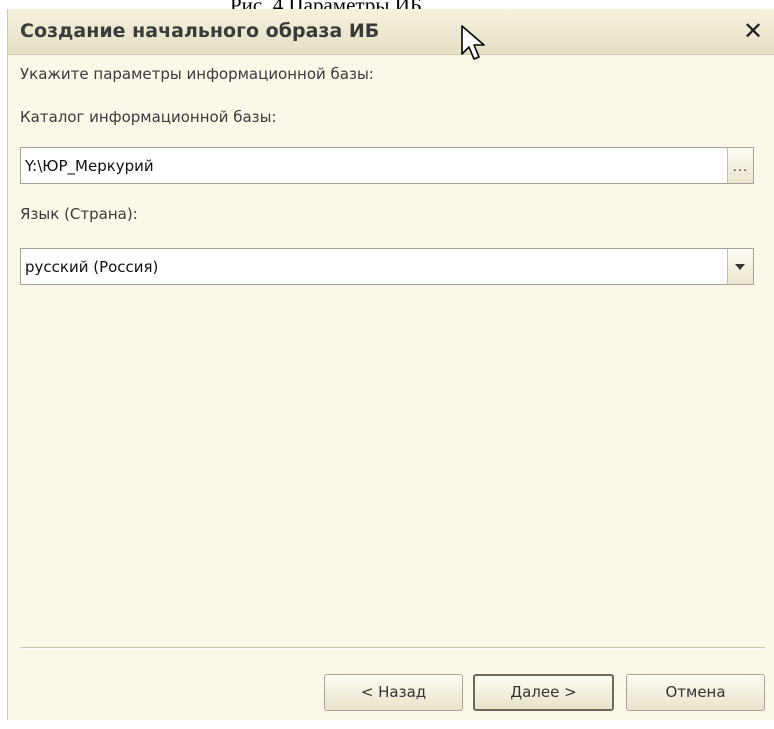  What do you see at coordinates (753, 31) in the screenshot?
I see `close-icon: ✕` at bounding box center [753, 31].